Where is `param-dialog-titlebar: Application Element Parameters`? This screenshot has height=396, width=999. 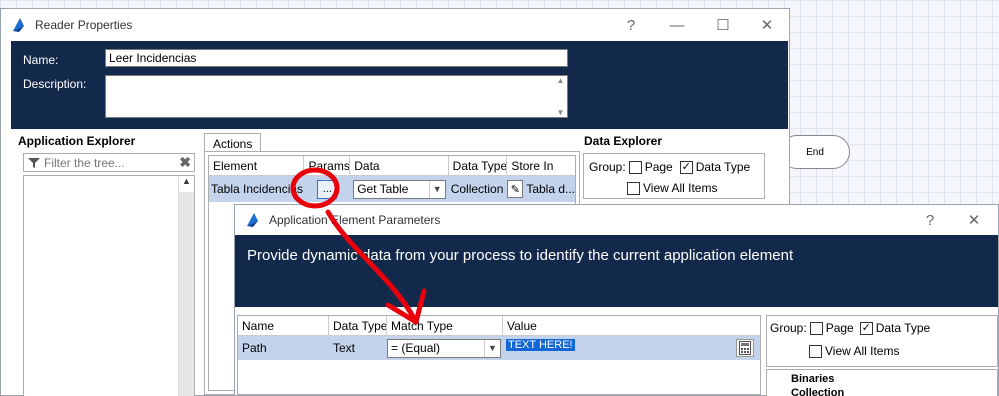 param-dialog-titlebar: Application Element Parameters is located at coordinates (616, 220).